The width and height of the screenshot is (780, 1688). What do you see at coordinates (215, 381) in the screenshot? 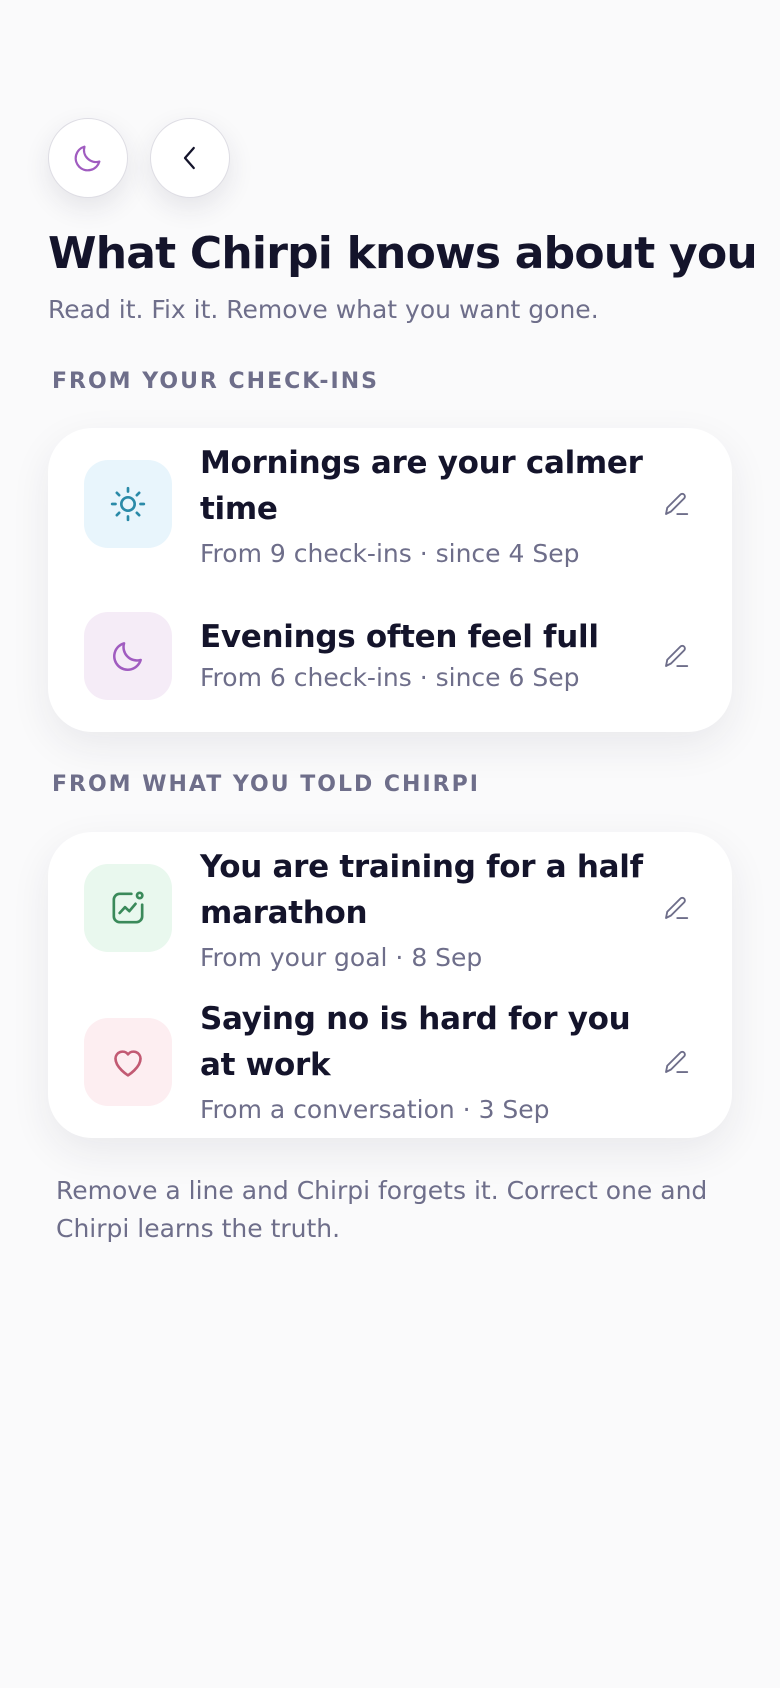
I see `section-label-check-ins: FROM YOUR CHECK-INS` at bounding box center [215, 381].